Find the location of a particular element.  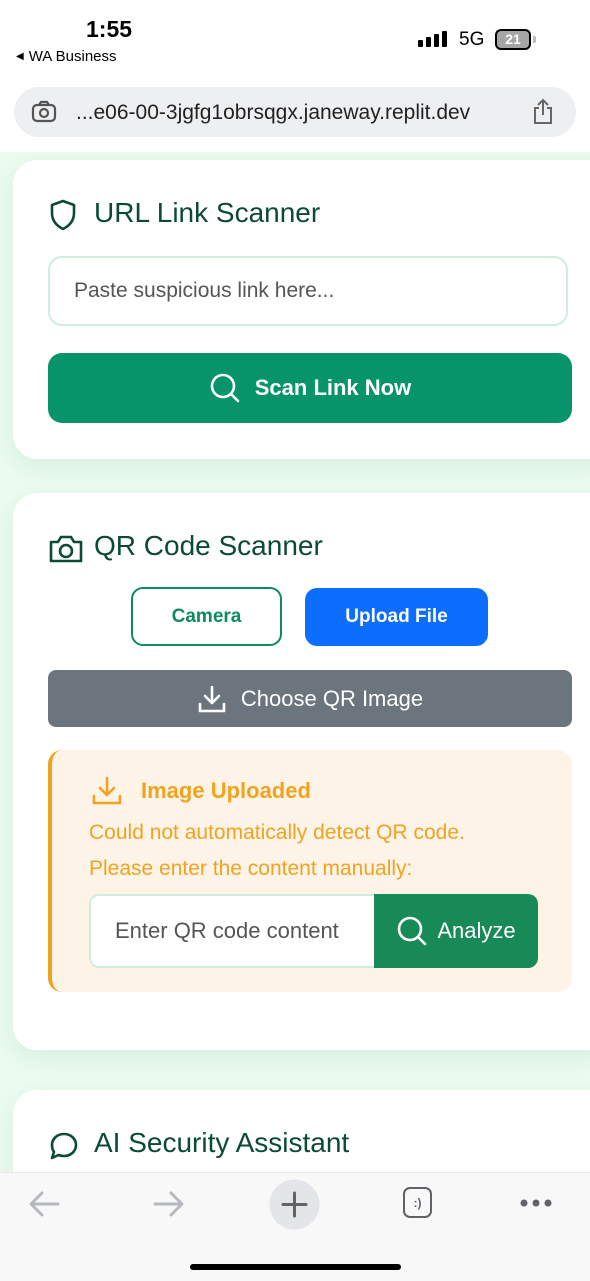

tabs-overview-icon: :) is located at coordinates (417, 1202).